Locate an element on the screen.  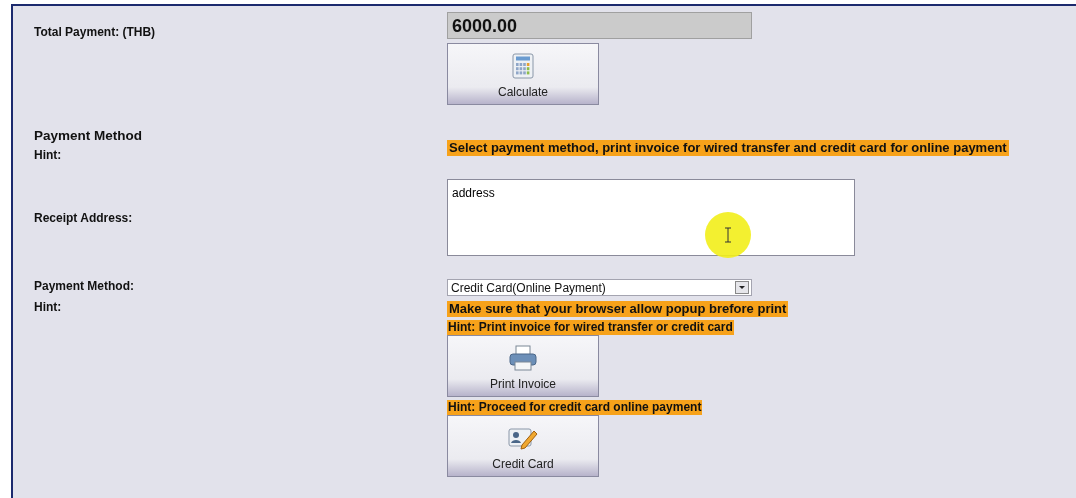
hint-text: Select payment method, print invoice for wired transfer and credit card for online payment is located at coordinates (728, 148).